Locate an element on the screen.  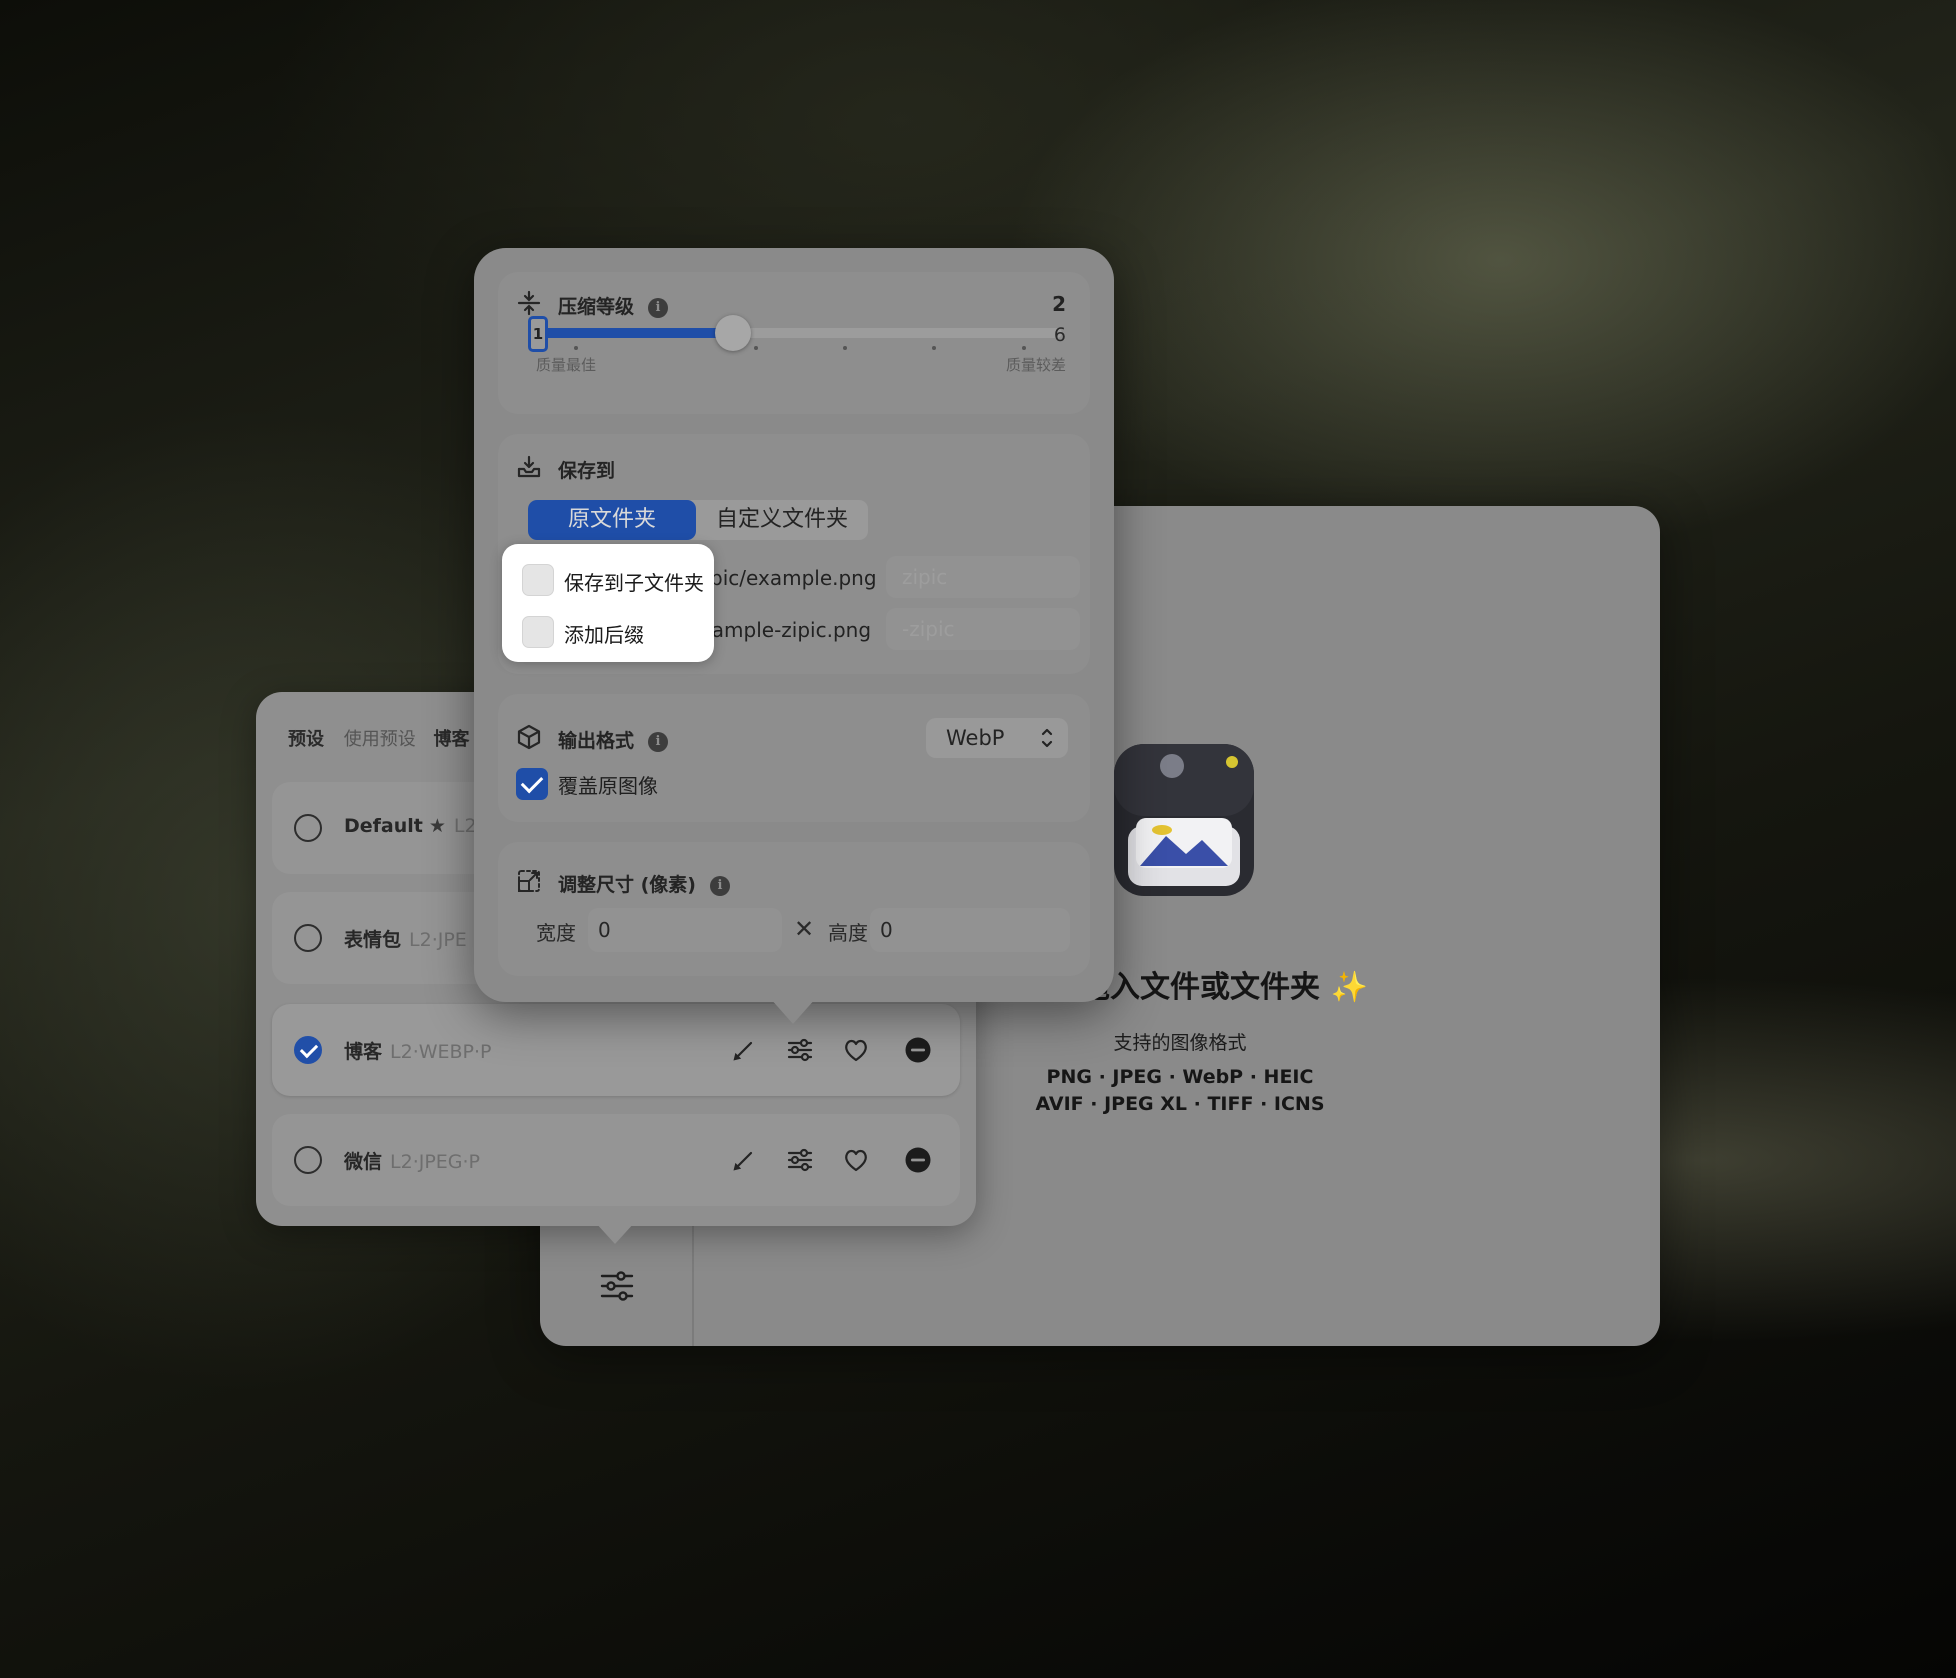
segment-custom-folder: 自定义文件夹 is located at coordinates (782, 520).